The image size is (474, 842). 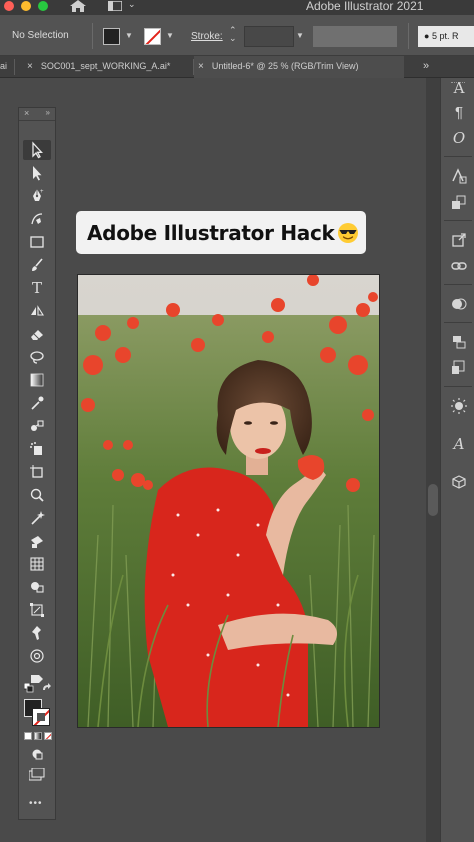 I want to click on brush-value: 5 pt. R, so click(x=445, y=36).